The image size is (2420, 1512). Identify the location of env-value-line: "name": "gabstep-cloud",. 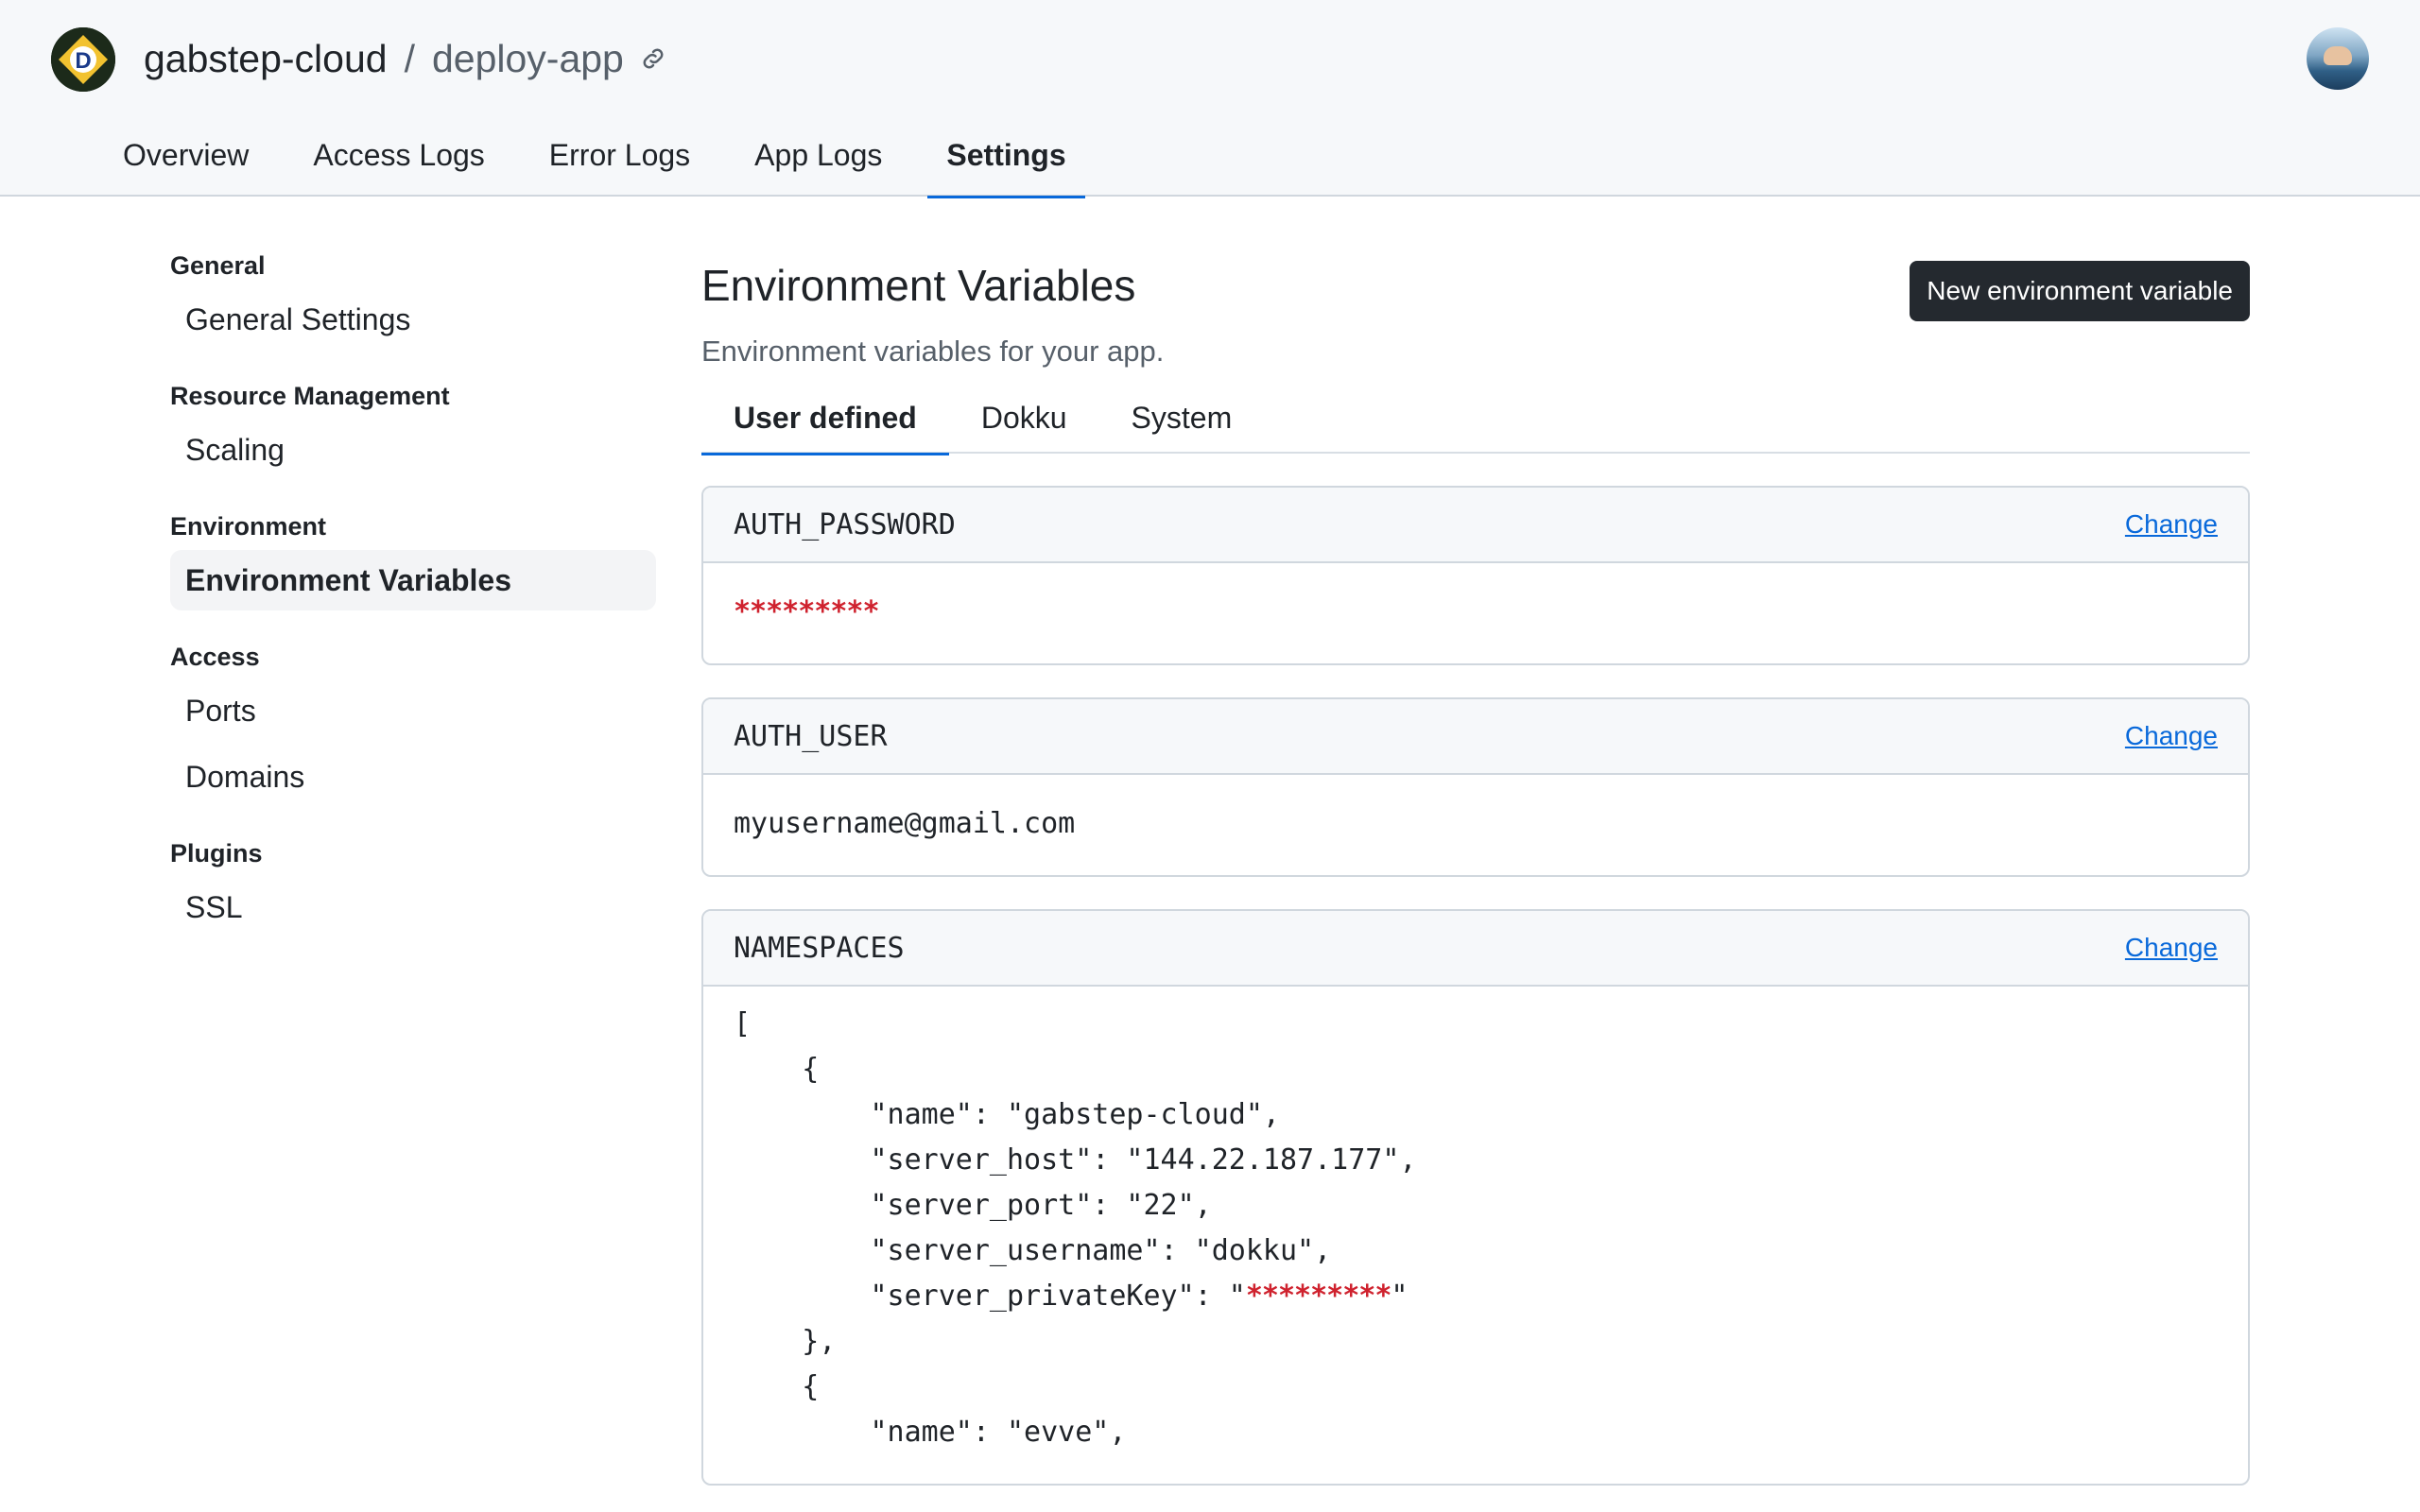
(1007, 1114).